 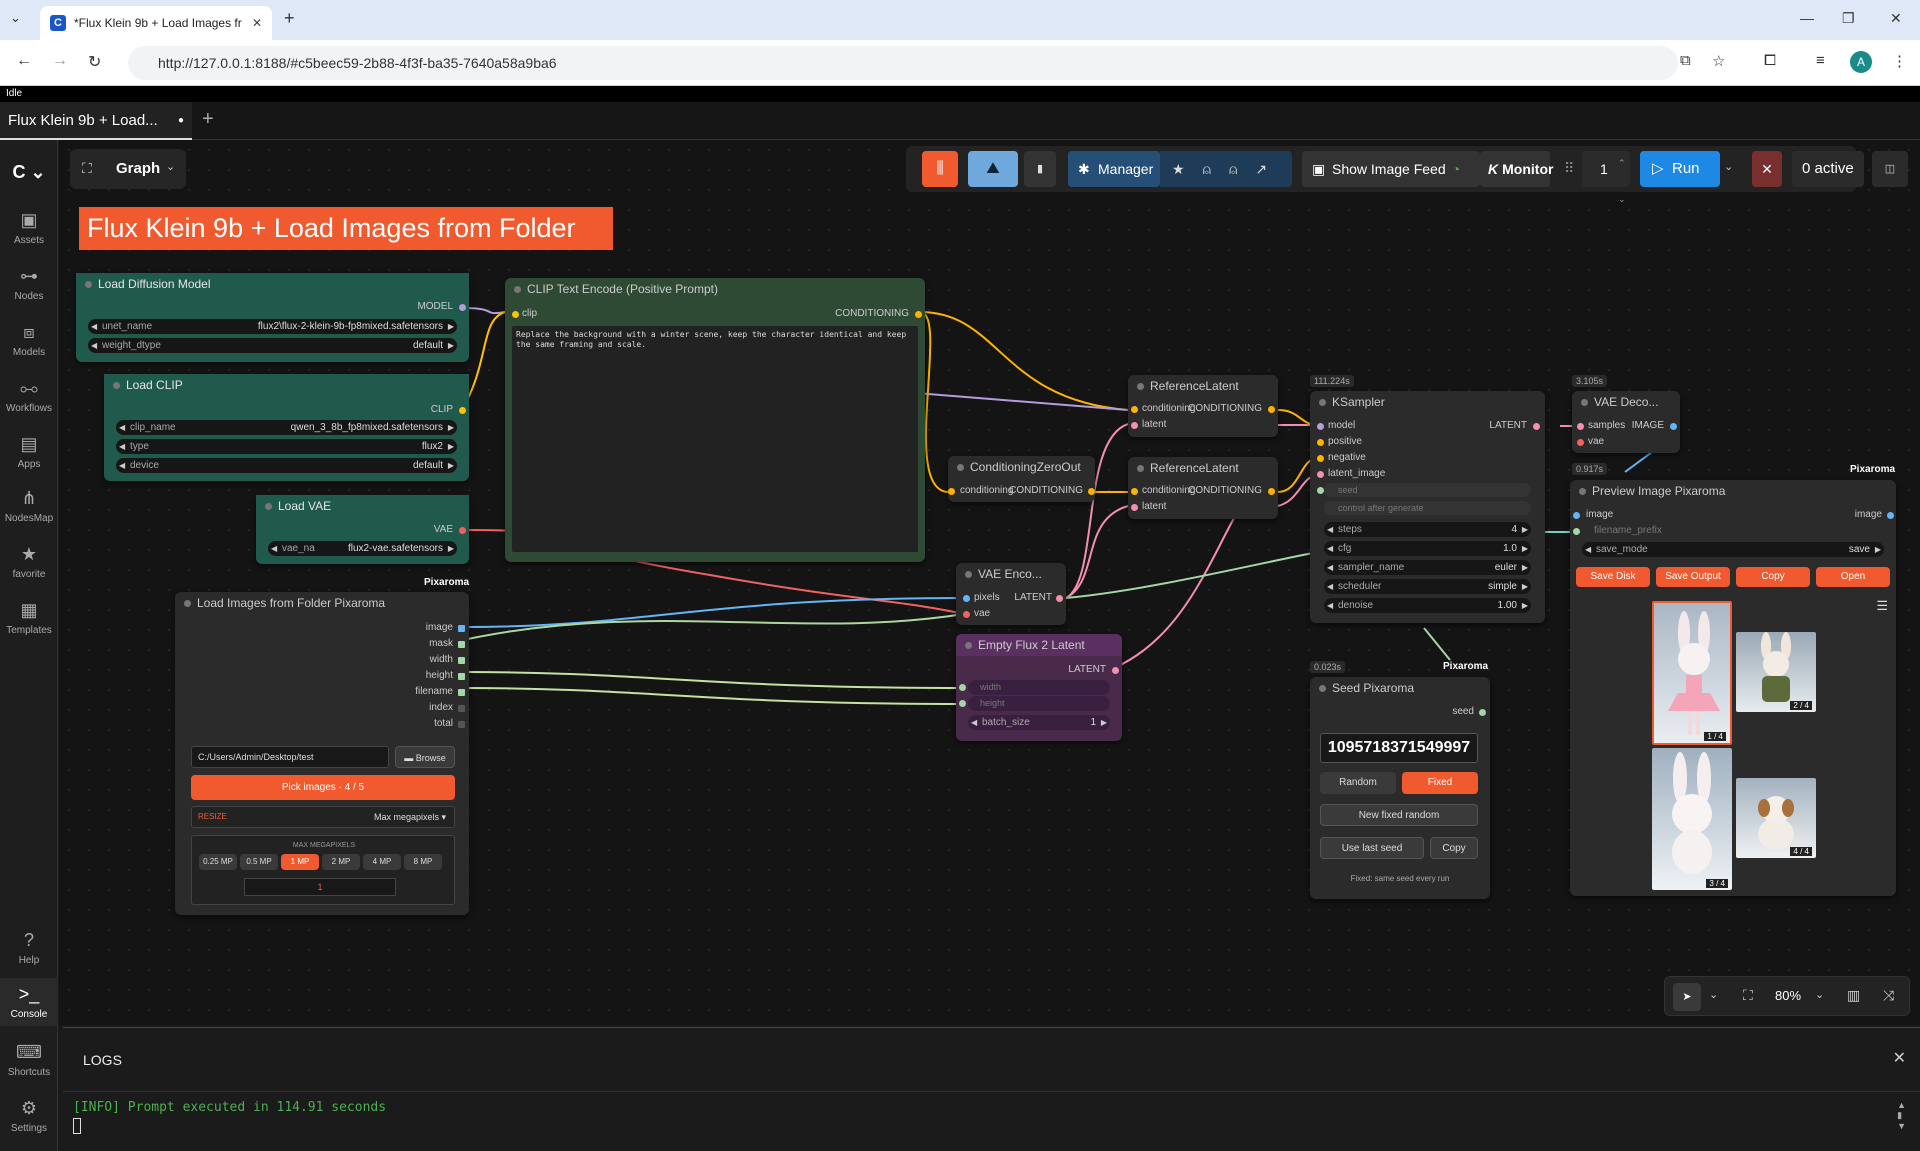 What do you see at coordinates (1427, 490) in the screenshot?
I see `seed-widget: seed` at bounding box center [1427, 490].